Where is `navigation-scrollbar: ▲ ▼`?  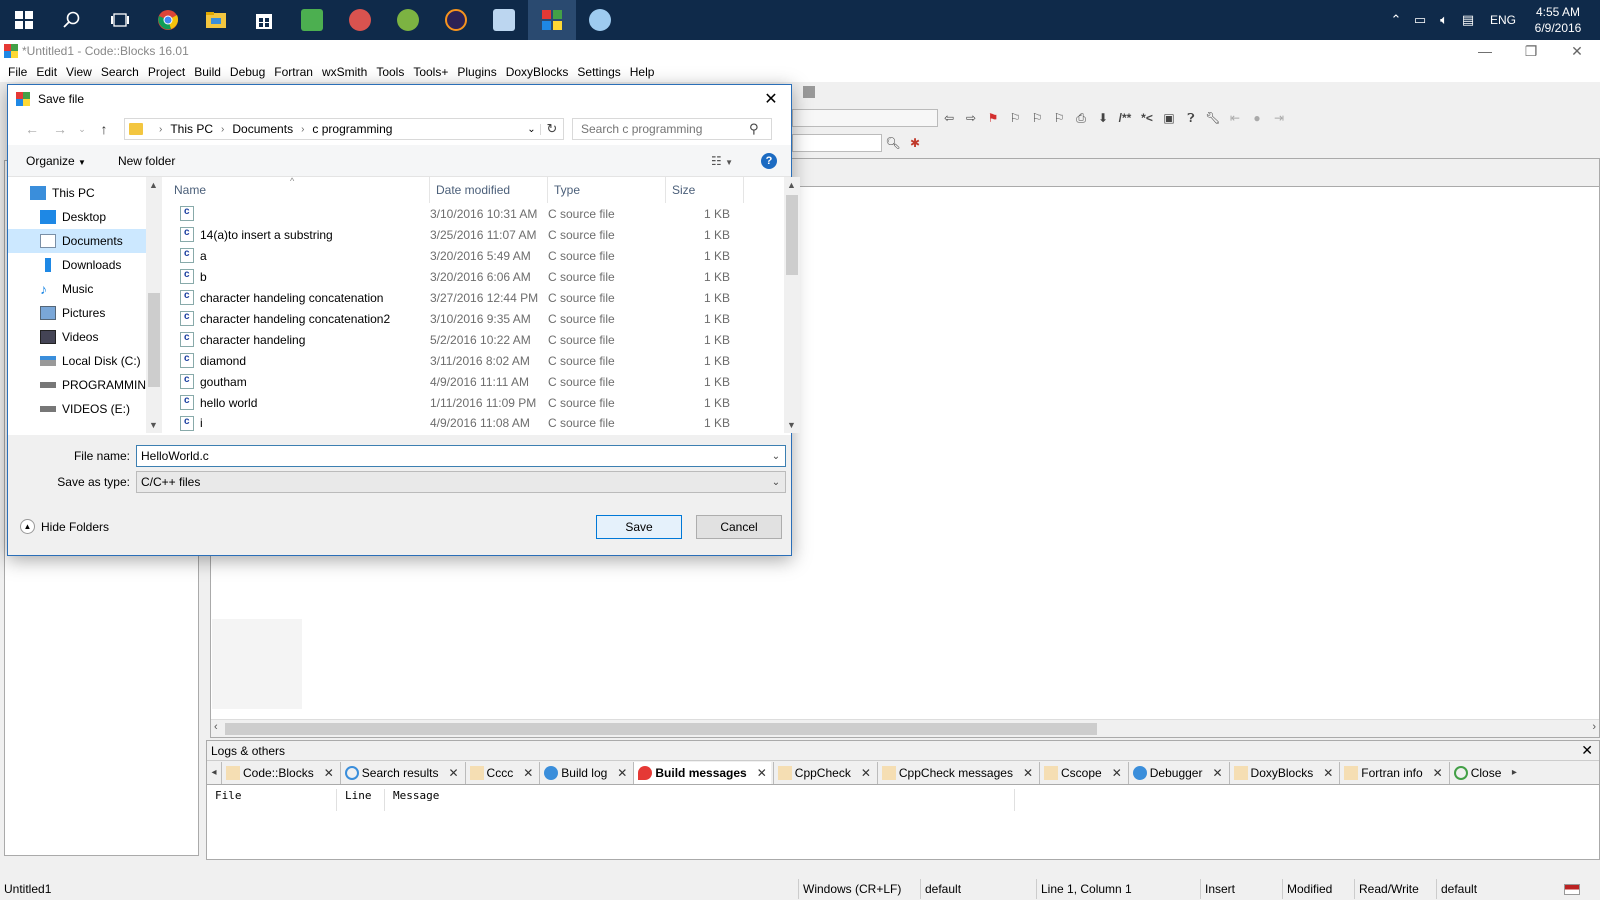 navigation-scrollbar: ▲ ▼ is located at coordinates (154, 305).